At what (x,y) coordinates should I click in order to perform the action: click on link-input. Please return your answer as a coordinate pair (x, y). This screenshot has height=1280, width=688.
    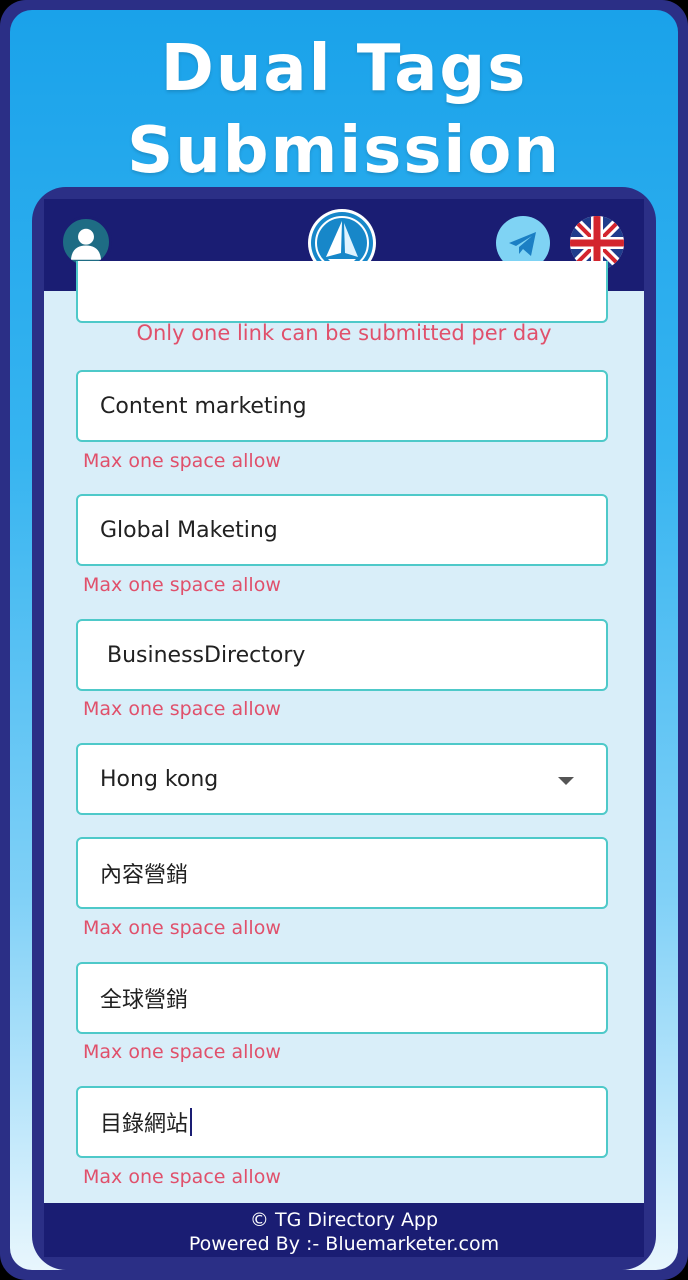
    Looking at the image, I should click on (342, 292).